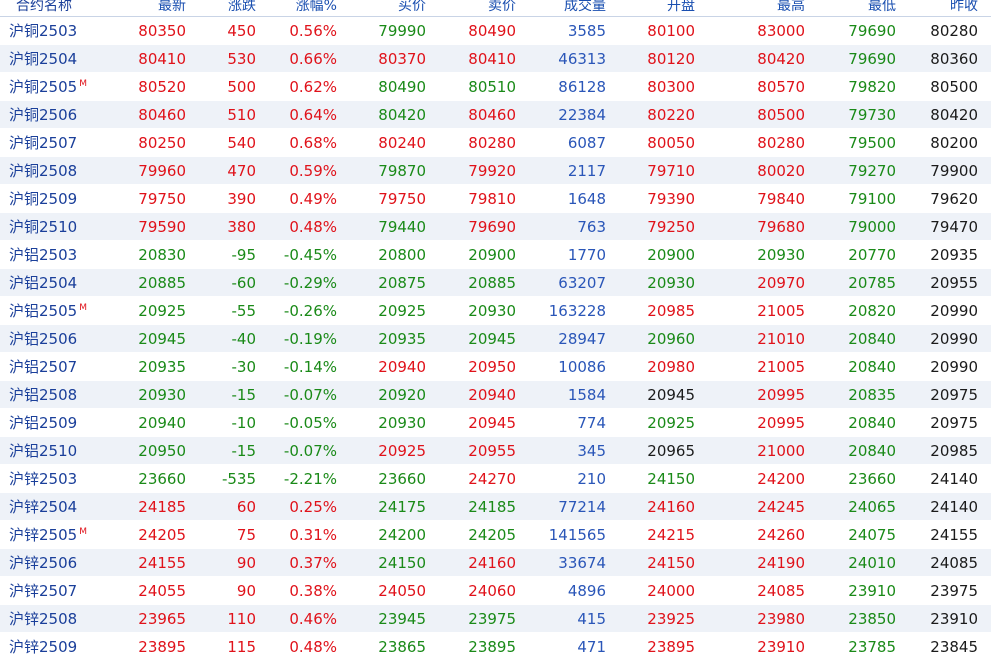 Image resolution: width=991 pixels, height=661 pixels. I want to click on contract-name: 沪铝2509, so click(43, 423).